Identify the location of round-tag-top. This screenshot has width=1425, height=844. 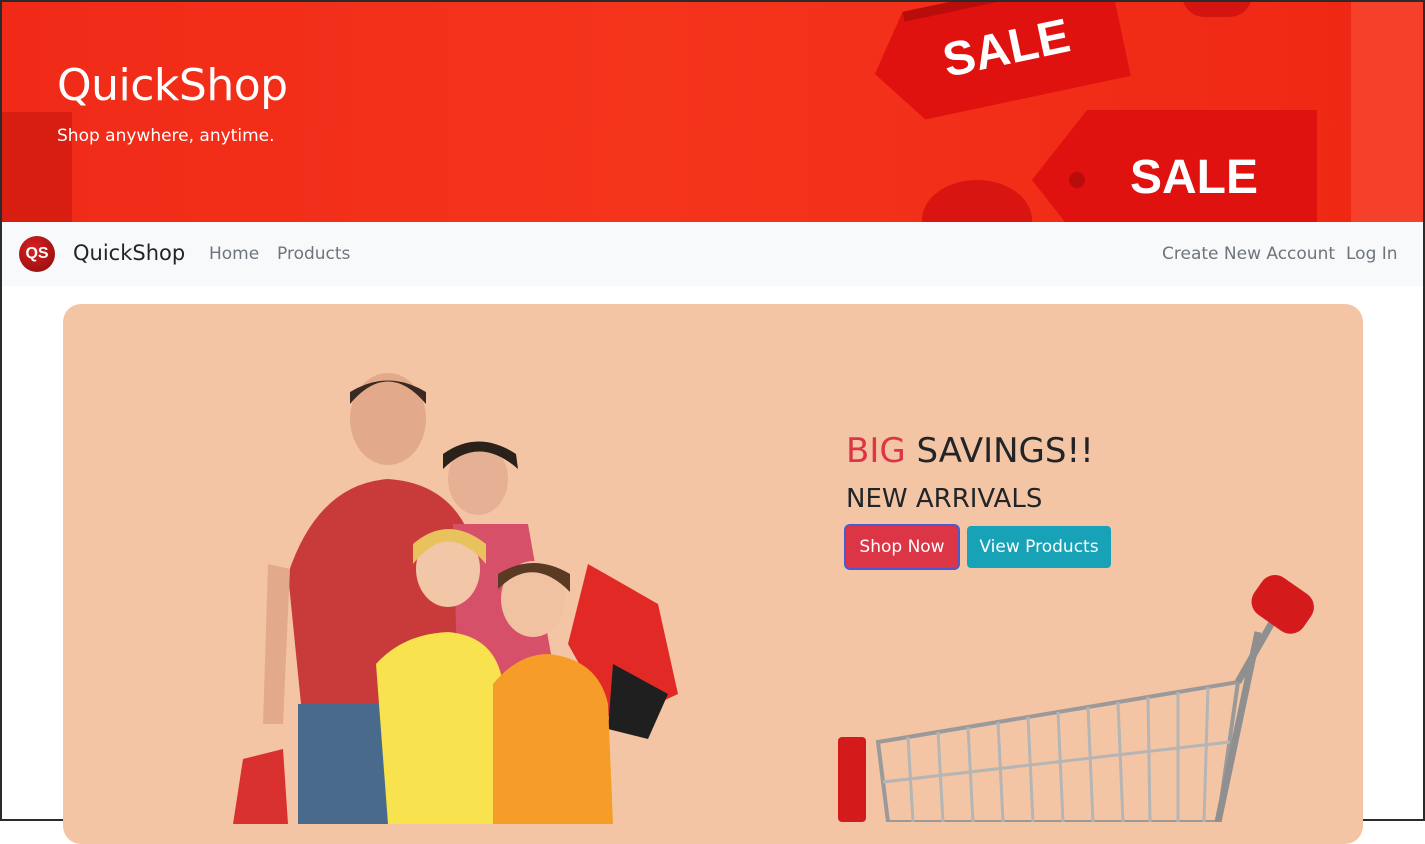
(1217, 9).